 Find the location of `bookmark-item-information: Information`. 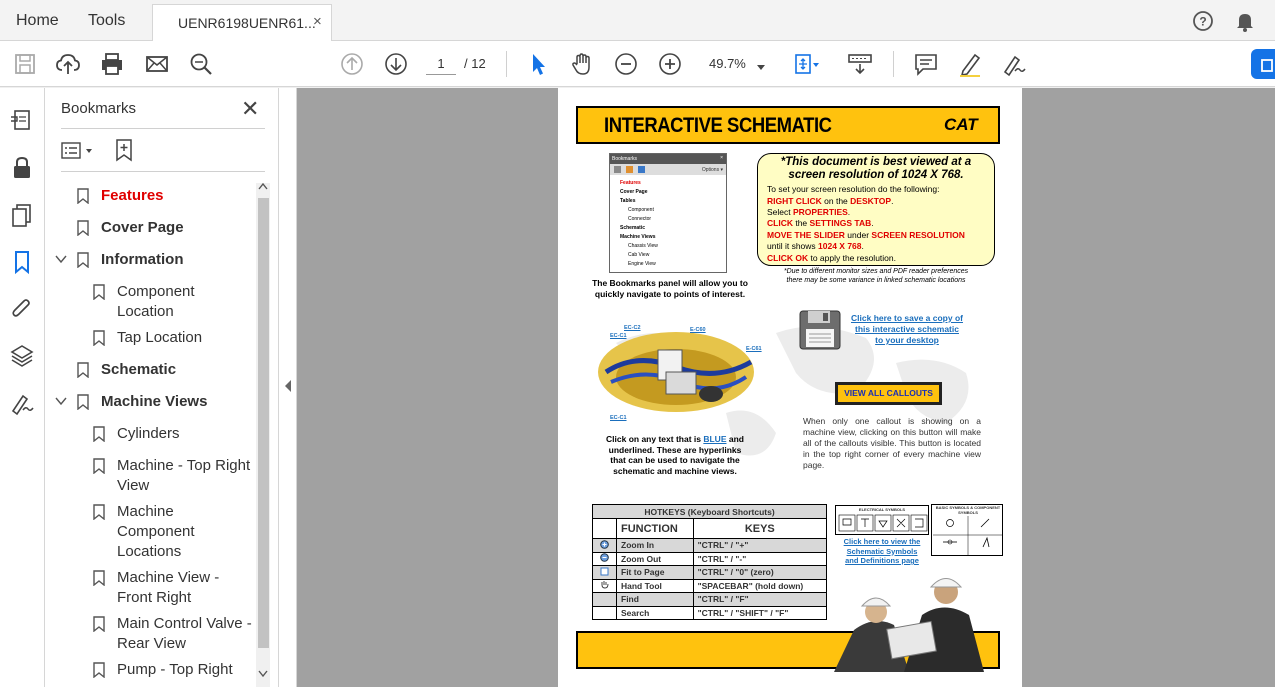

bookmark-item-information: Information is located at coordinates (147, 260).